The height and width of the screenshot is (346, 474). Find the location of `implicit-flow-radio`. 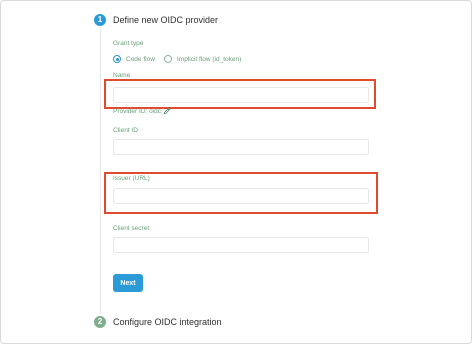

implicit-flow-radio is located at coordinates (168, 59).